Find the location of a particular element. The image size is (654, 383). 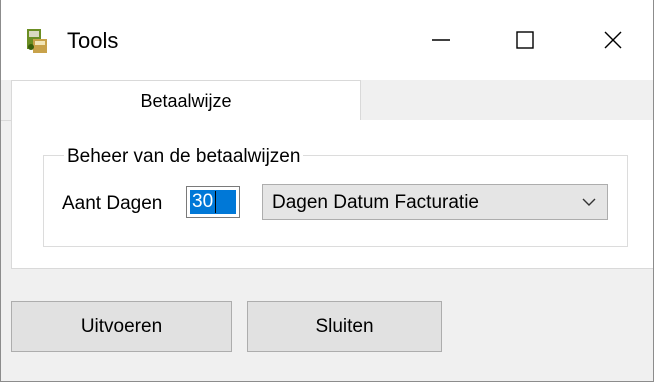

days-value: 30 is located at coordinates (203, 201).